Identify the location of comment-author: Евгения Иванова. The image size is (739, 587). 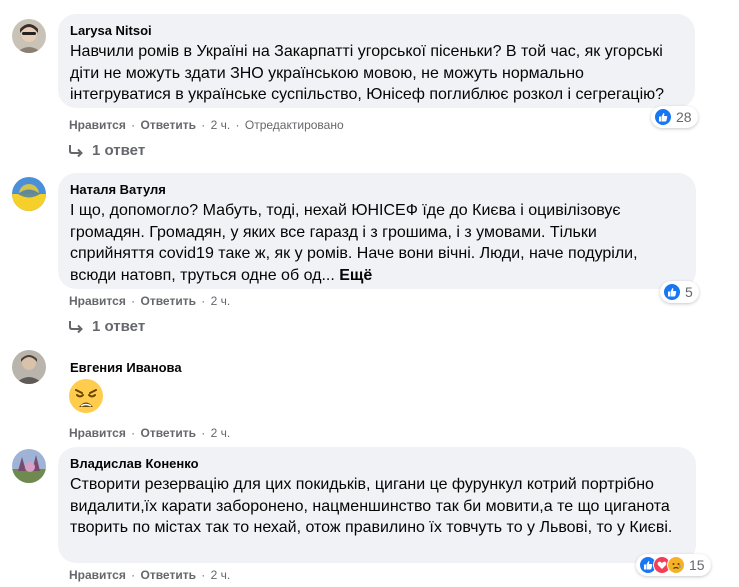
(126, 367).